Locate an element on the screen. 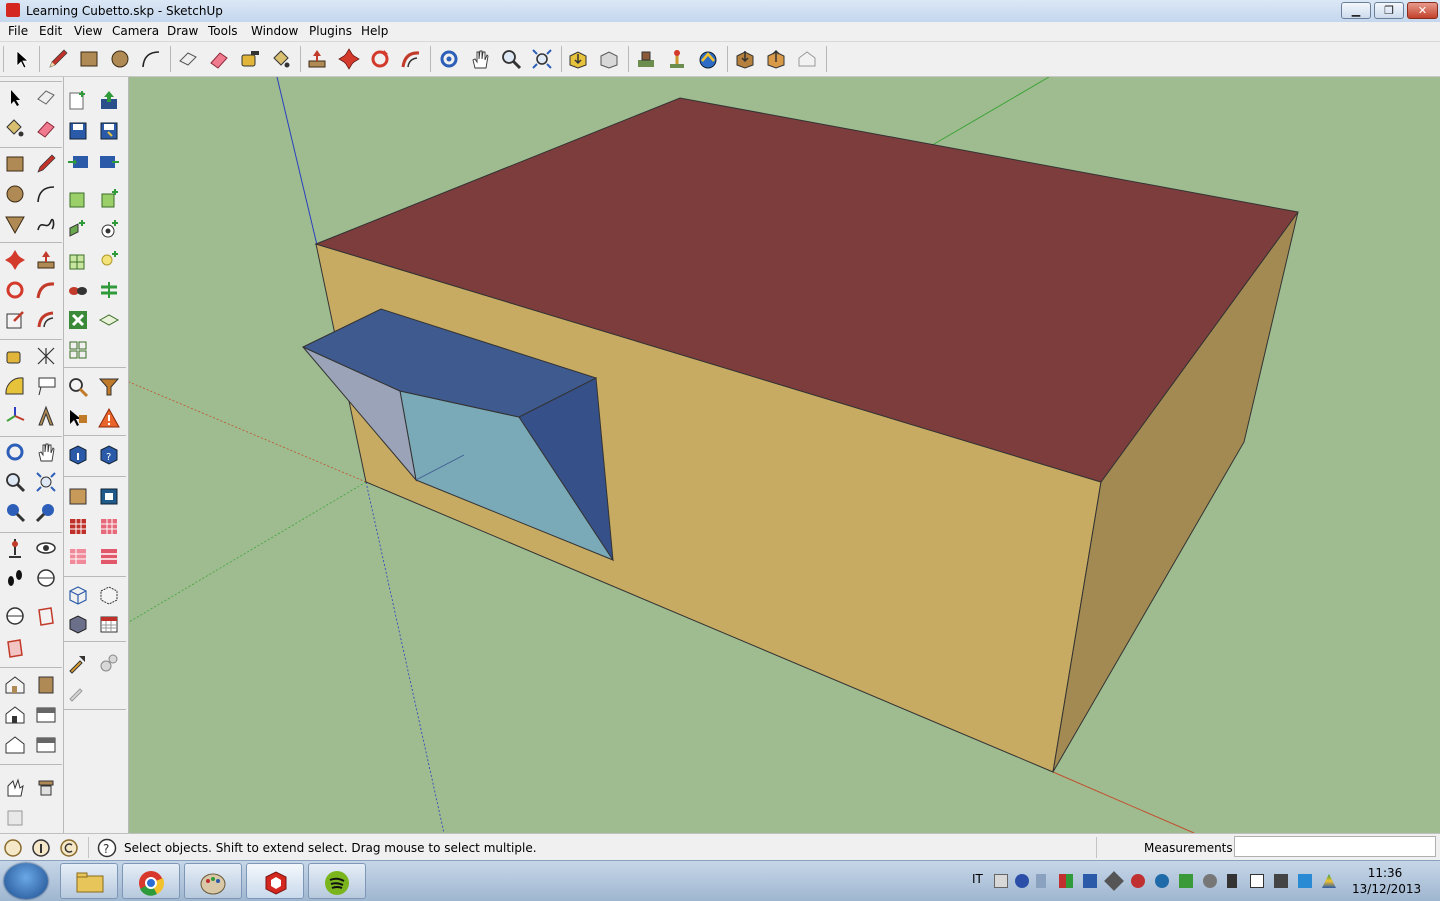 Image resolution: width=1440 pixels, height=901 pixels. polygon-tool-icon is located at coordinates (15, 224).